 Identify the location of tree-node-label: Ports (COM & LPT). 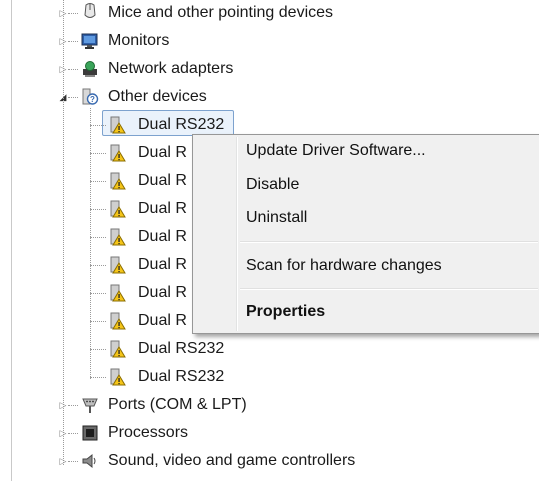
(177, 404).